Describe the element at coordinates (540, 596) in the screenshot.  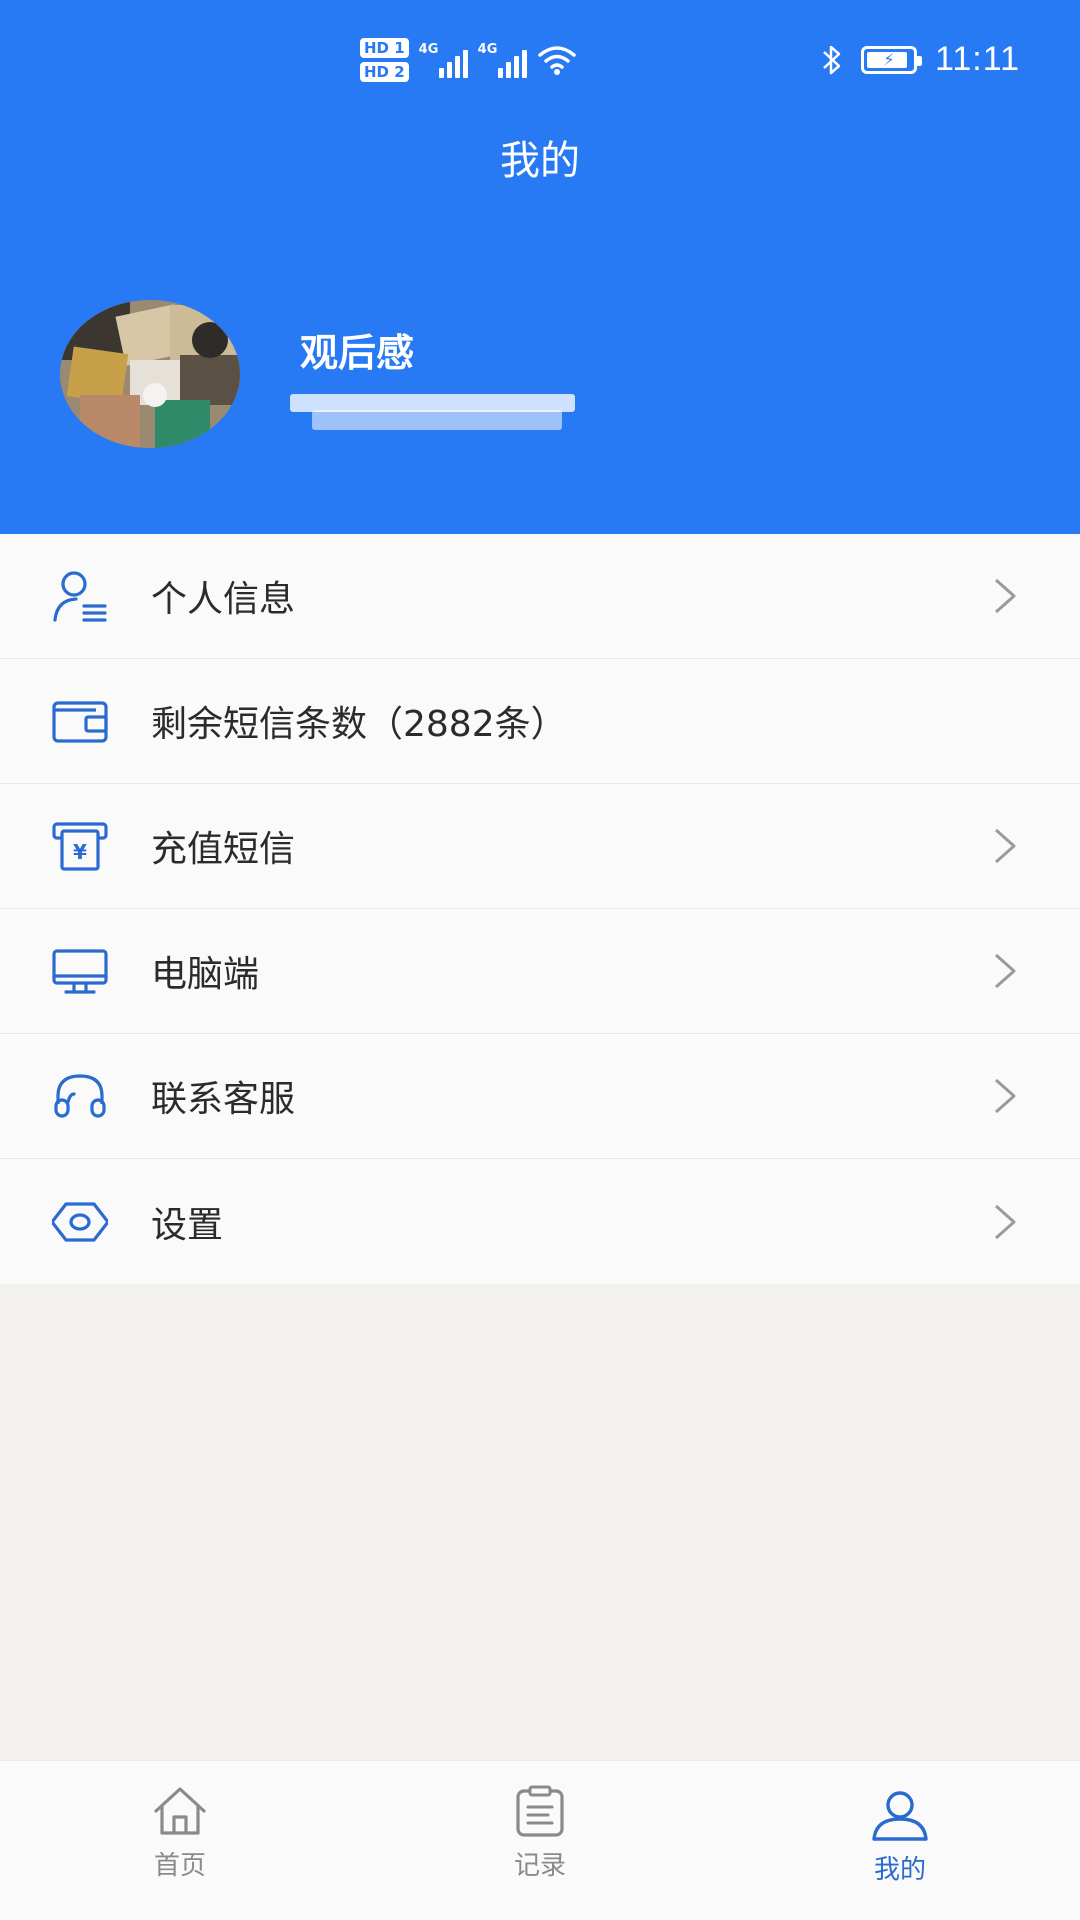
I see `menu-item-personal-info: 个人信息` at that location.